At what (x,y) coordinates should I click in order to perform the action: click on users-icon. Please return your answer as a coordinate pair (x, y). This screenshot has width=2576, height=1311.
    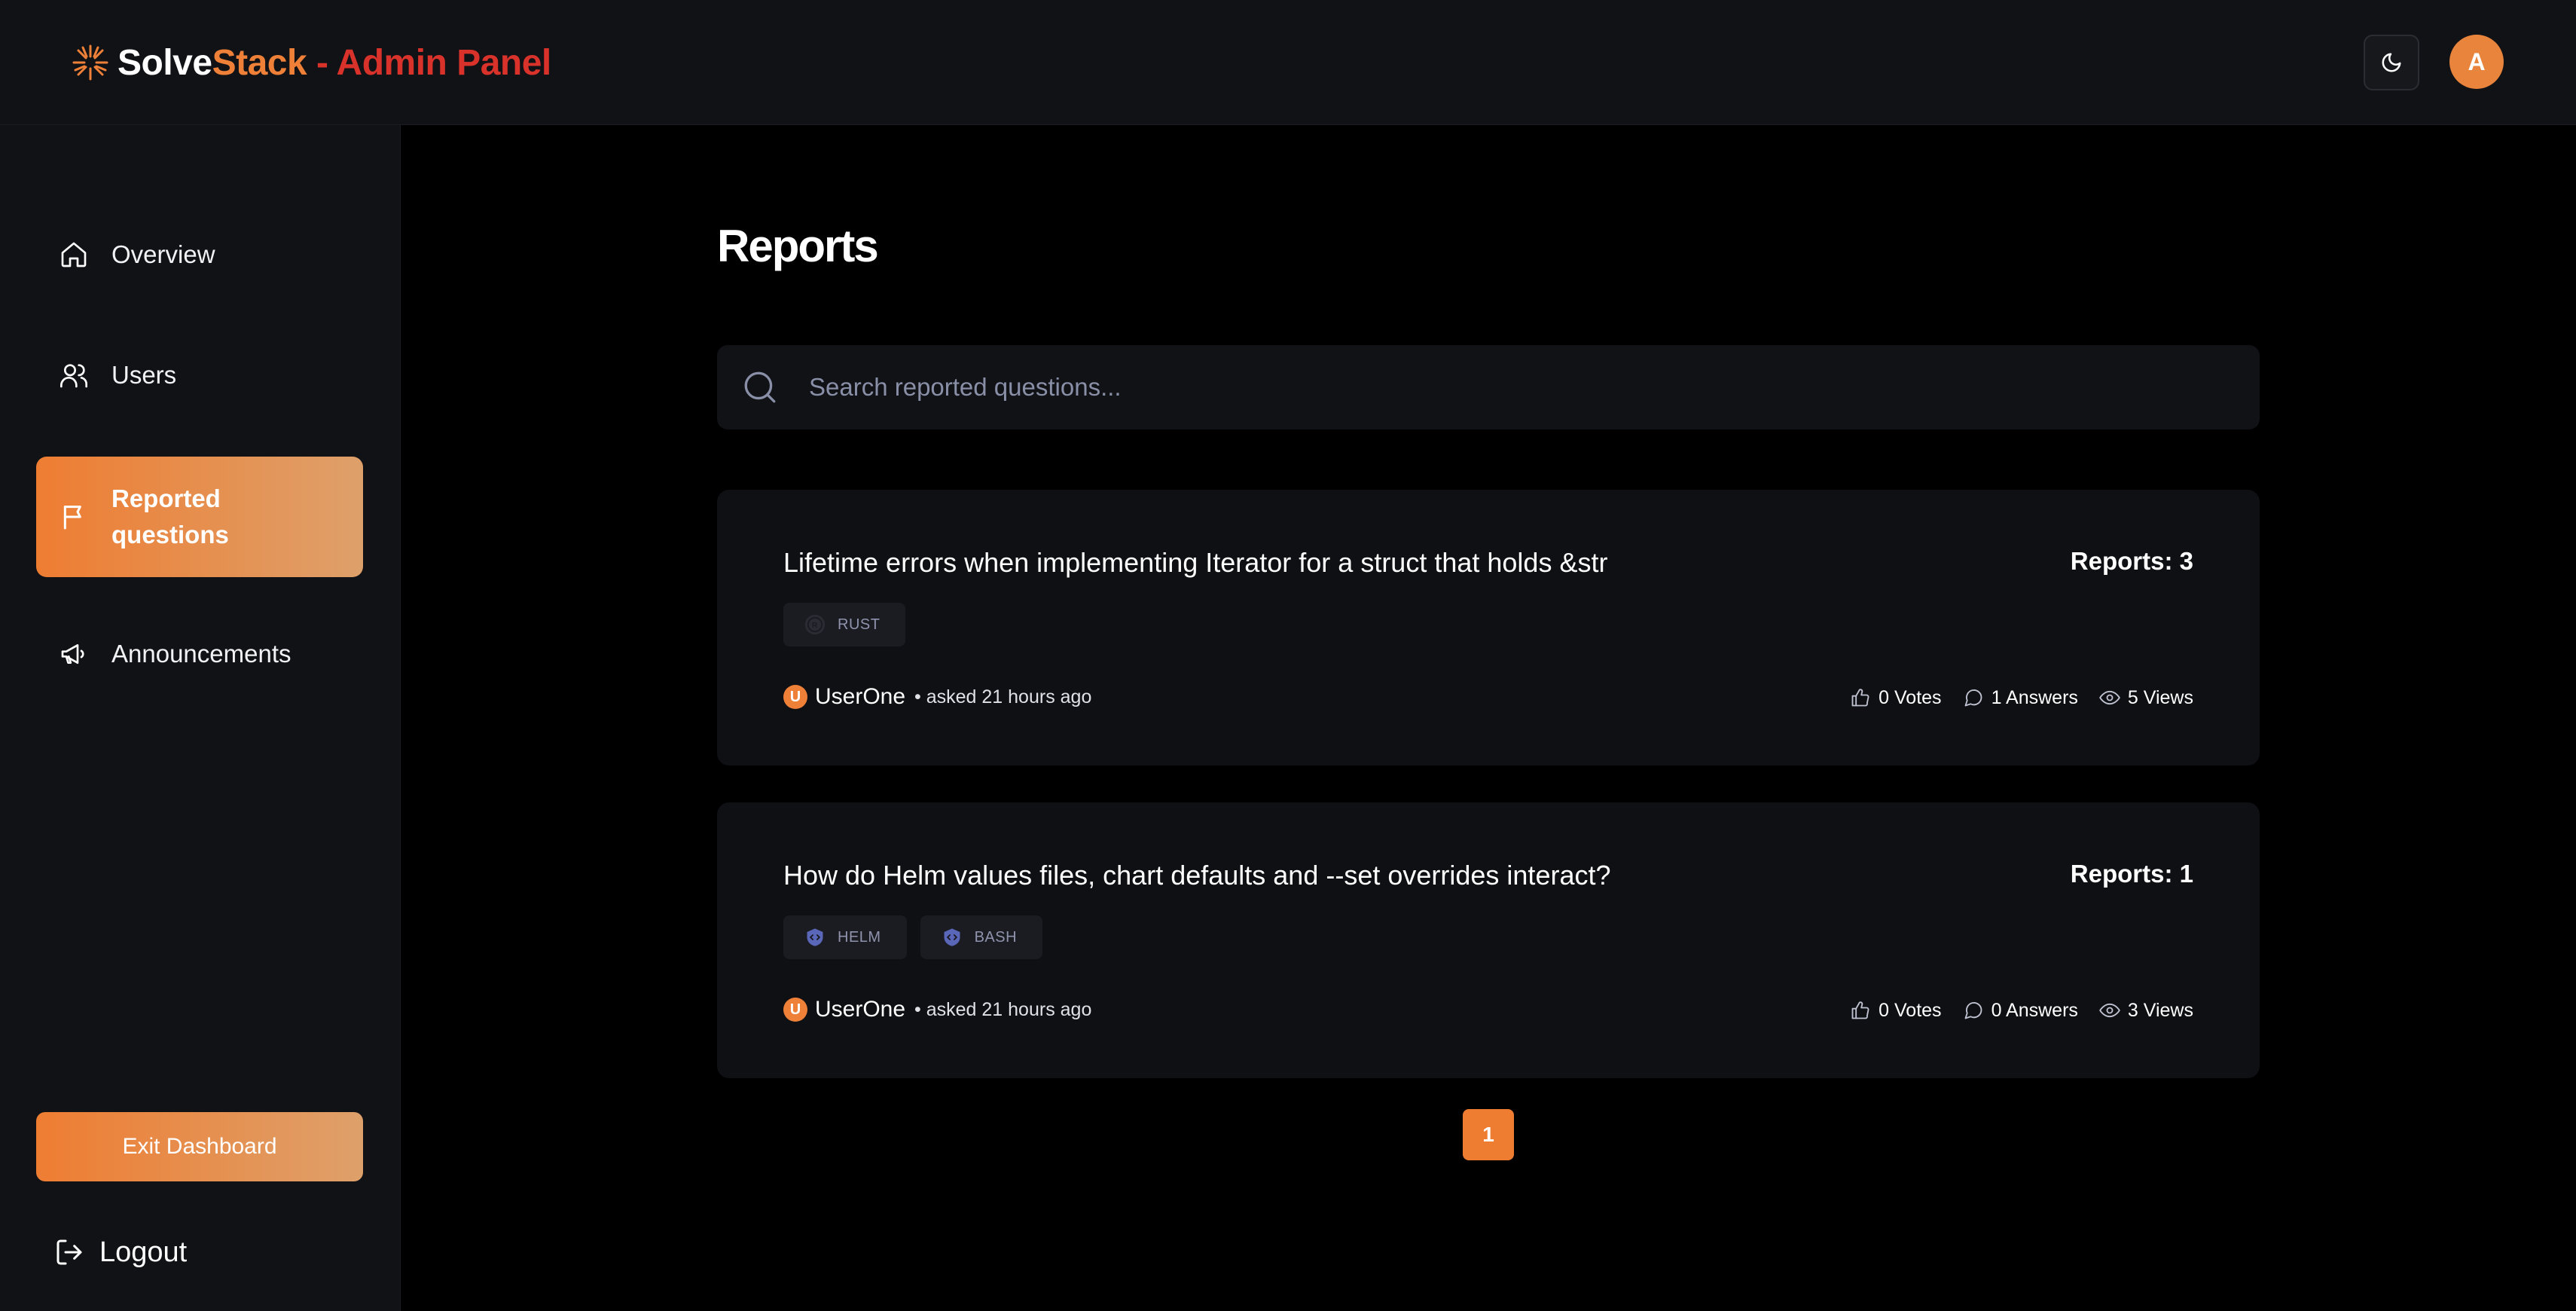
    Looking at the image, I should click on (73, 375).